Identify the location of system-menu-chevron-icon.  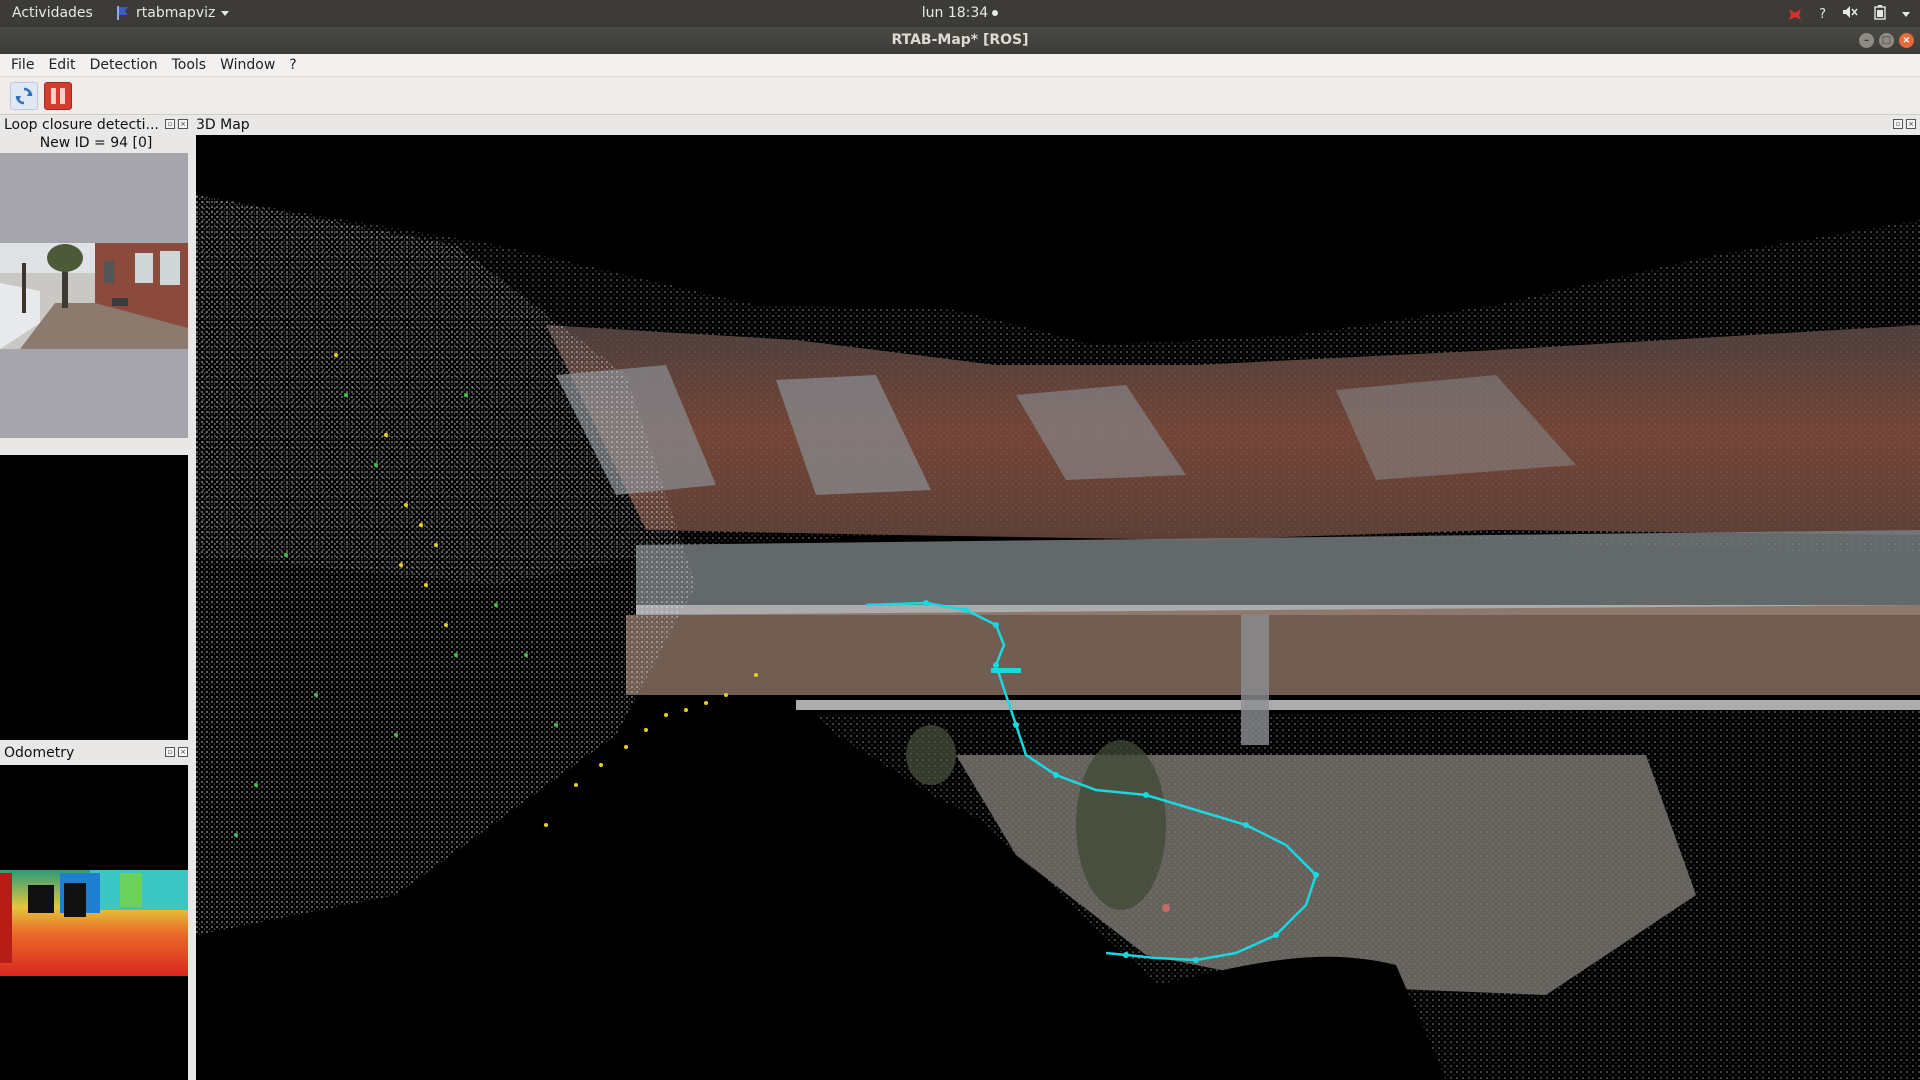
(1906, 14).